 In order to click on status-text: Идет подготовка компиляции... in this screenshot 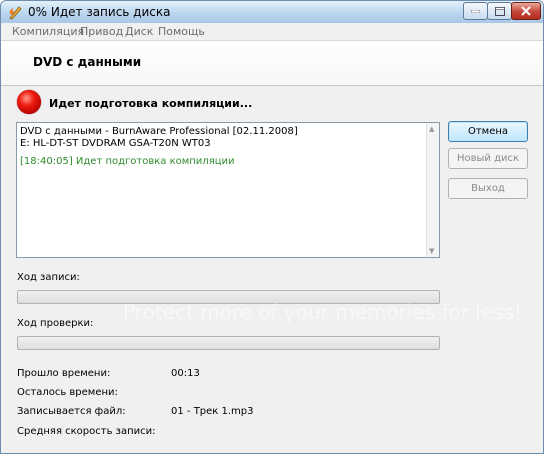, I will do `click(151, 103)`.